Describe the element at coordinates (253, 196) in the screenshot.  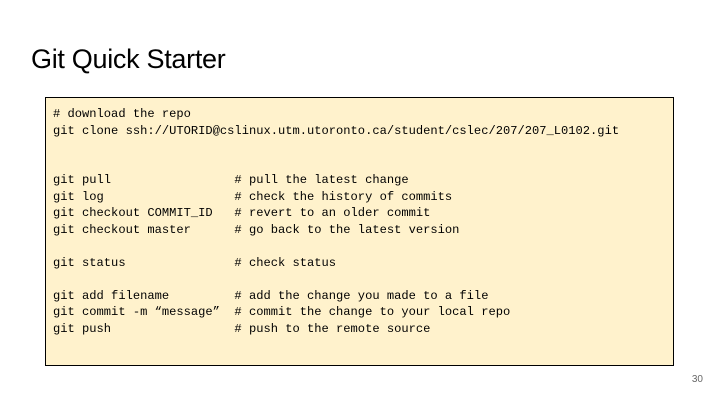
I see `code-line-git-log: git log # check the history of commits` at that location.